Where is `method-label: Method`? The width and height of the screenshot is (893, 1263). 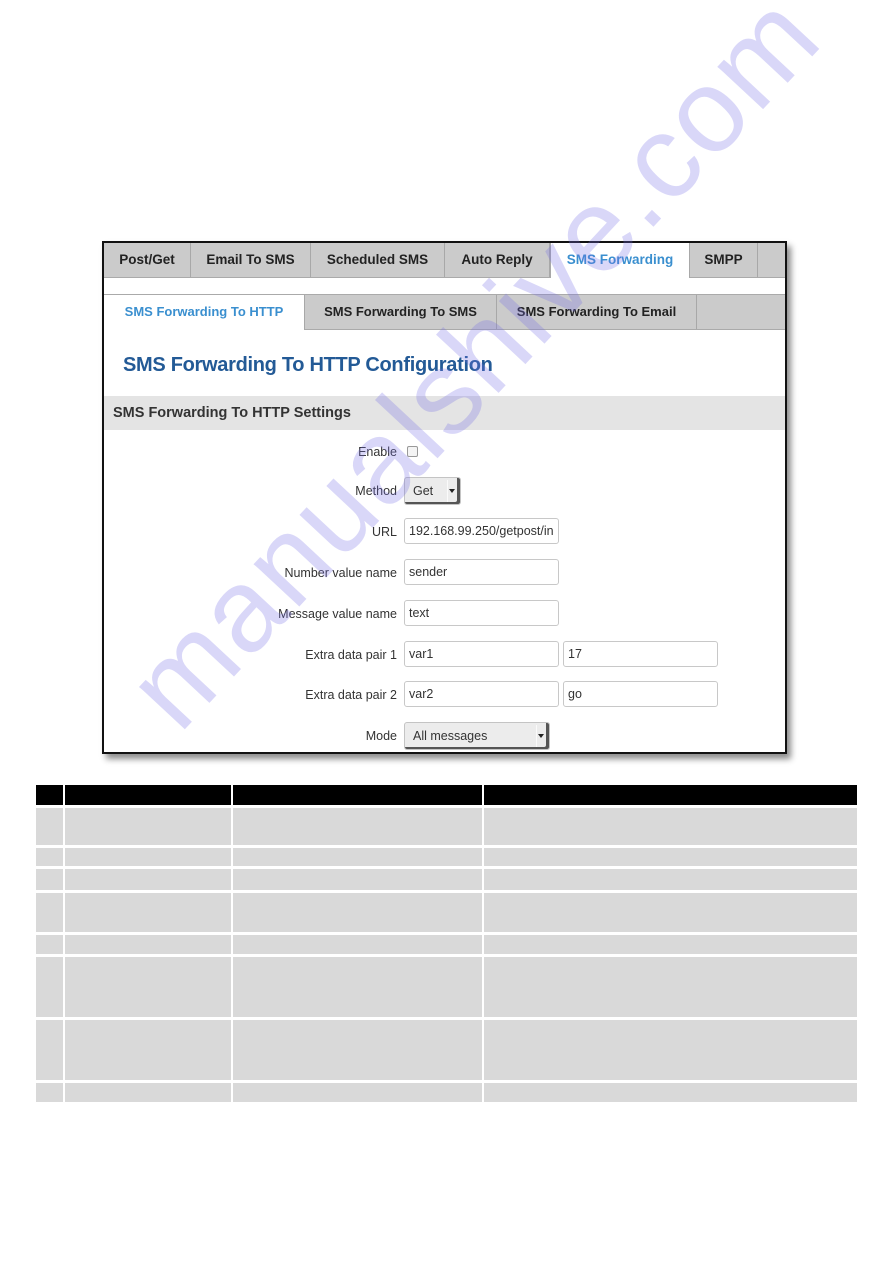
method-label: Method is located at coordinates (376, 491).